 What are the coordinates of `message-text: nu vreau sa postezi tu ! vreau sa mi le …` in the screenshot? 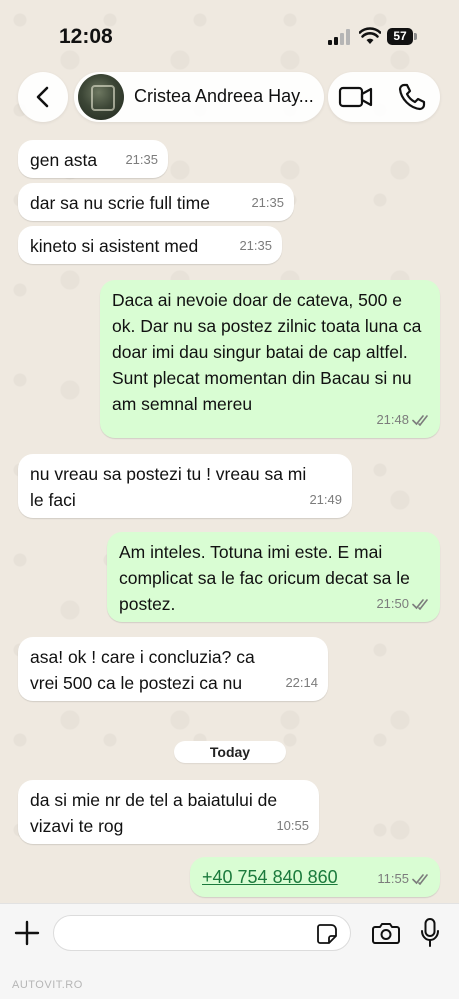 It's located at (168, 487).